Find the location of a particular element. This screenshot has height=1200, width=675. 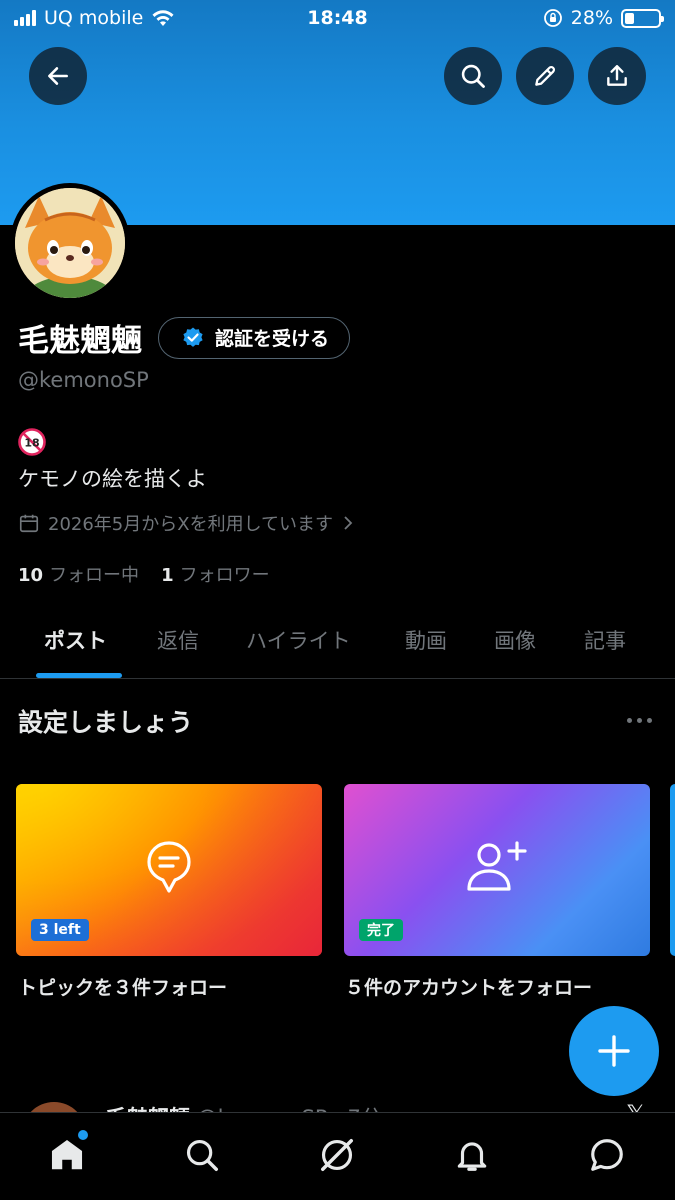

status-bar: UQ mobile 18:48 28% is located at coordinates (337, 19).